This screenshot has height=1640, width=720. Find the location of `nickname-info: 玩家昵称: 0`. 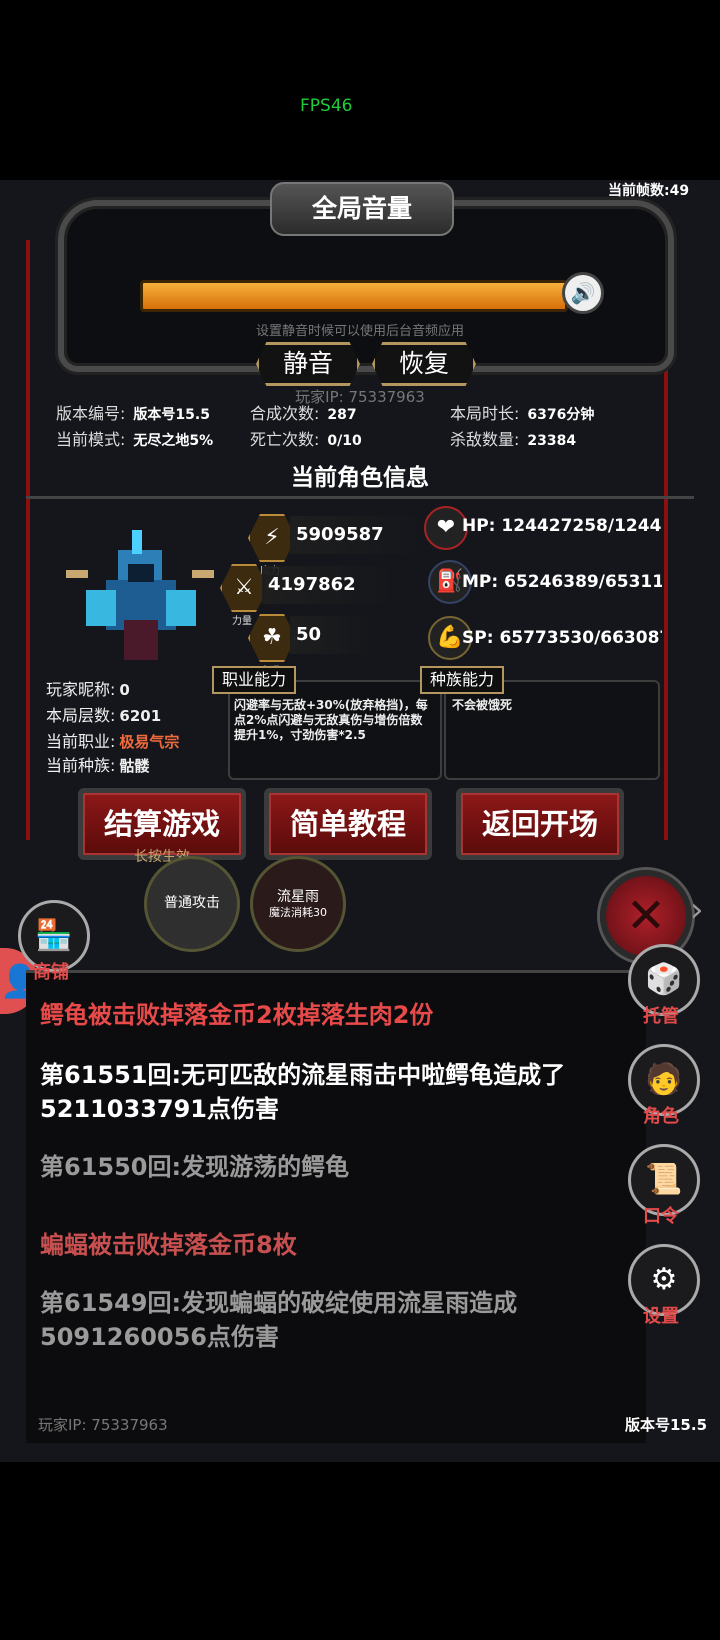

nickname-info: 玩家昵称: 0 is located at coordinates (88, 689).